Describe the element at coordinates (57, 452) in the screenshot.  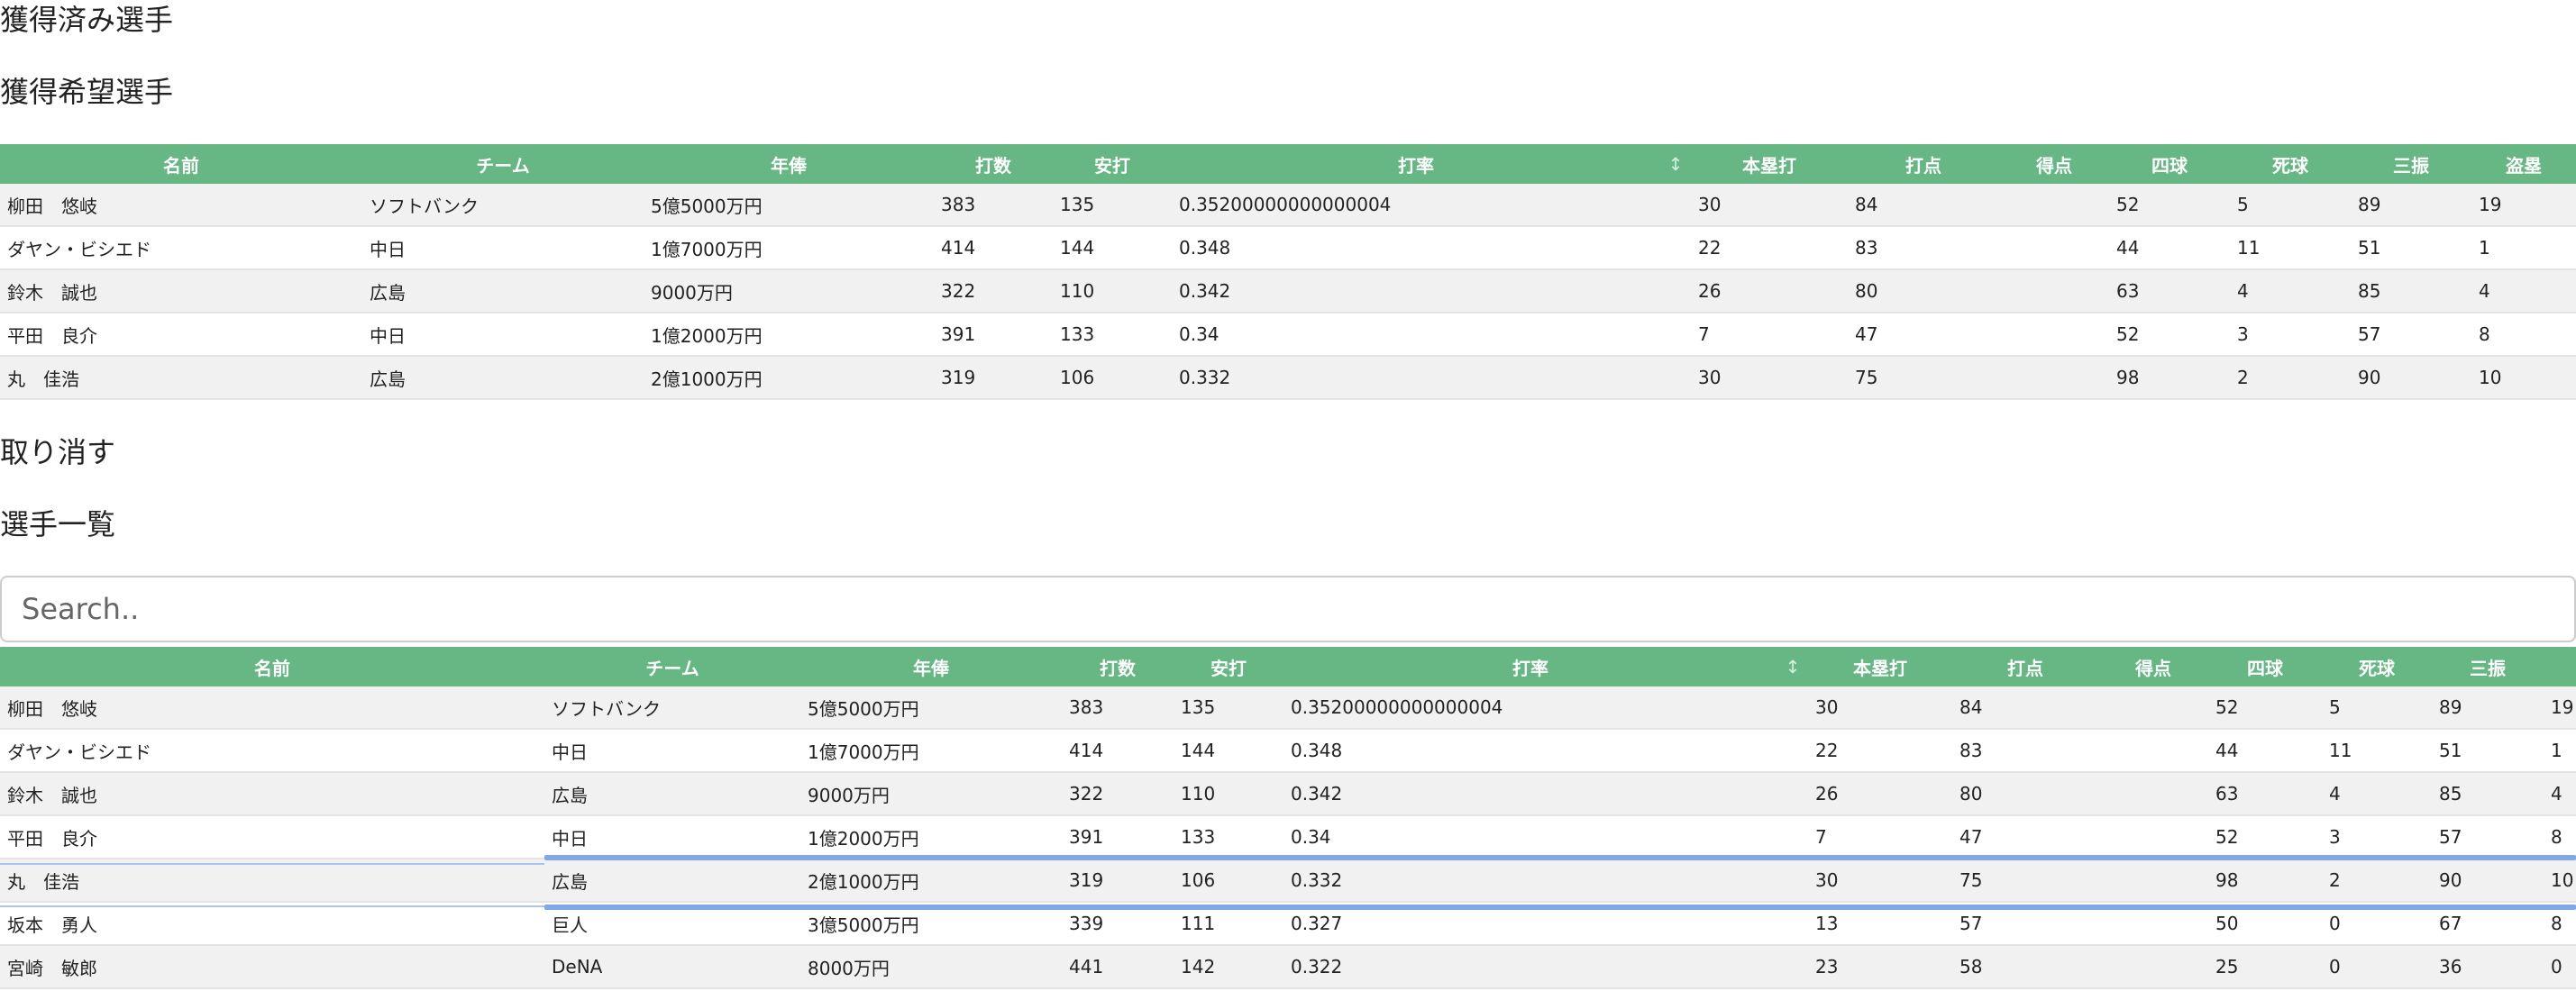
I see `cancel-button: 取り消す` at that location.